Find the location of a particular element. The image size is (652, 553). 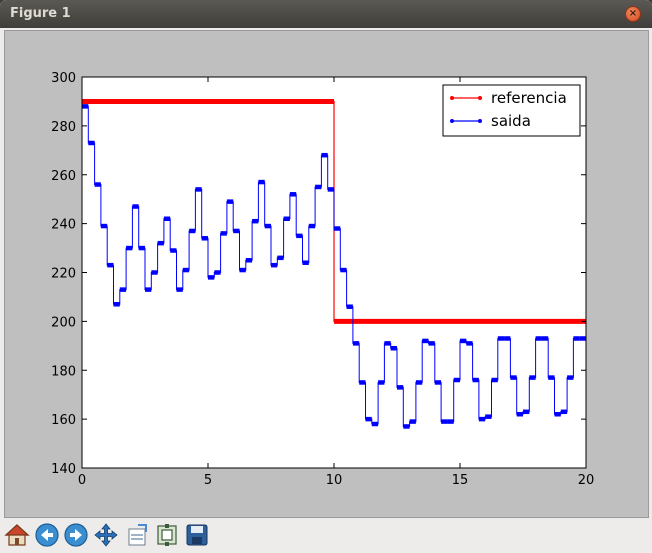

configure-subplots-icon is located at coordinates (137, 535).